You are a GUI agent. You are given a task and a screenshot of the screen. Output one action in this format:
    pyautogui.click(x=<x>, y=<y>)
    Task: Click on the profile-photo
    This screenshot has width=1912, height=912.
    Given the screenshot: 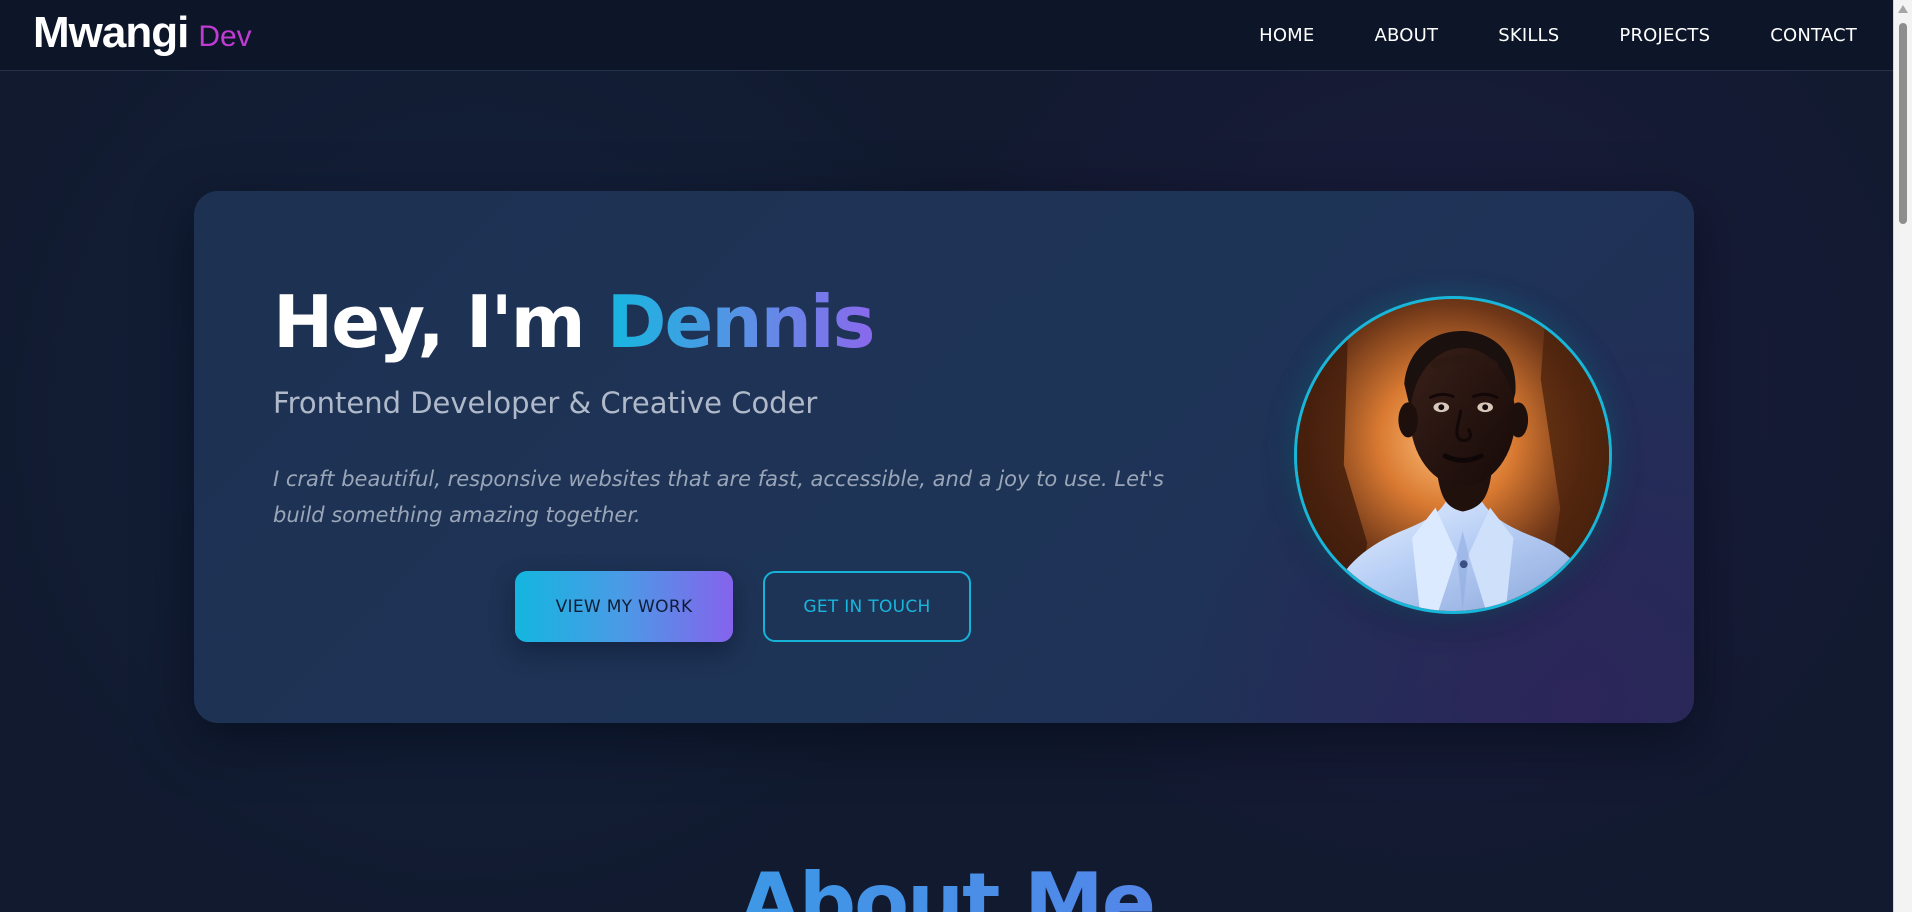 What is the action you would take?
    pyautogui.click(x=1453, y=455)
    